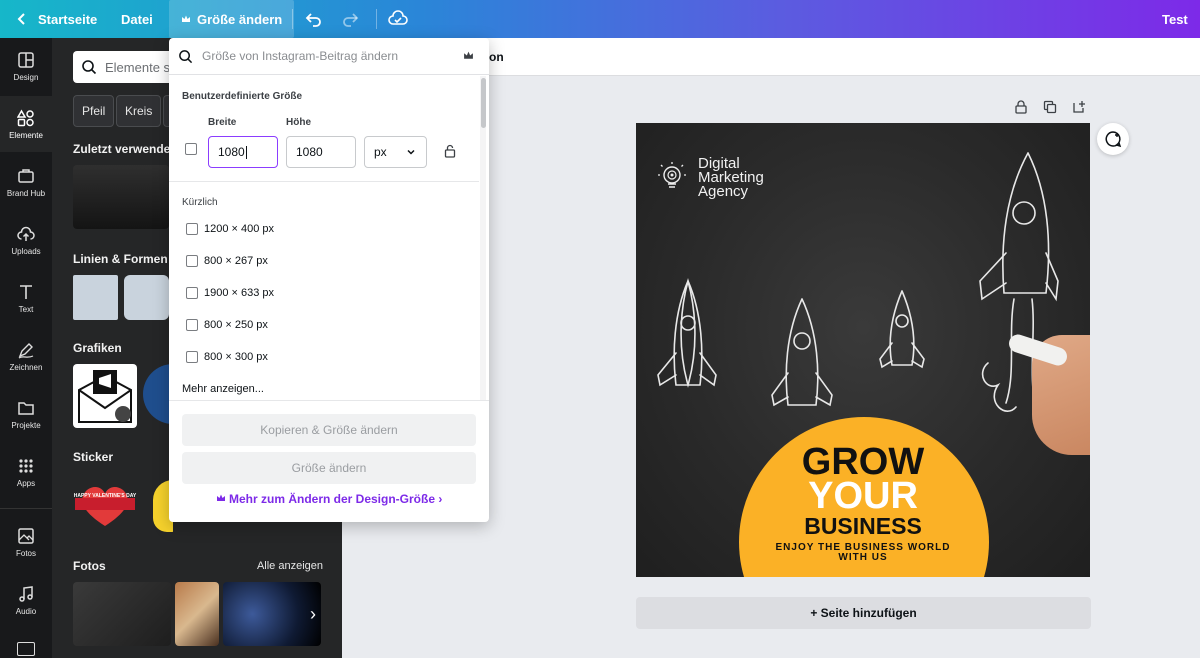 The width and height of the screenshot is (1200, 658). I want to click on sticker-text: HAPPY VALENTINE'S DAY, so click(105, 496).